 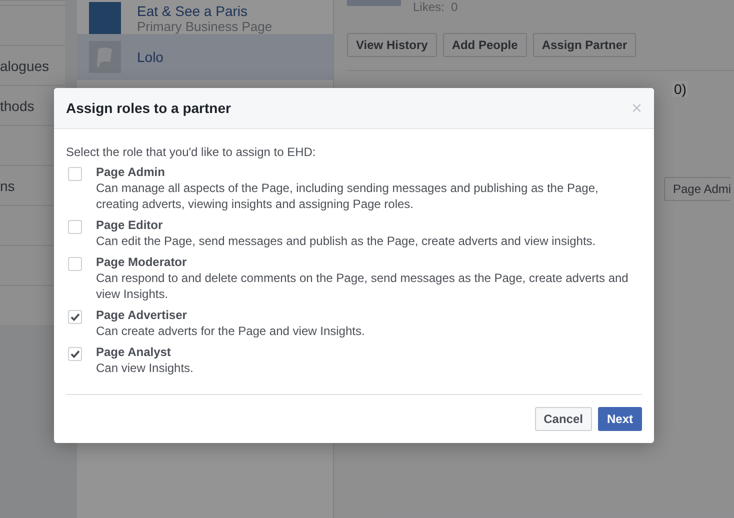 I want to click on role-description: Can edit the Page, send messages and publish as the Page, create adverts and view insights., so click(x=346, y=241).